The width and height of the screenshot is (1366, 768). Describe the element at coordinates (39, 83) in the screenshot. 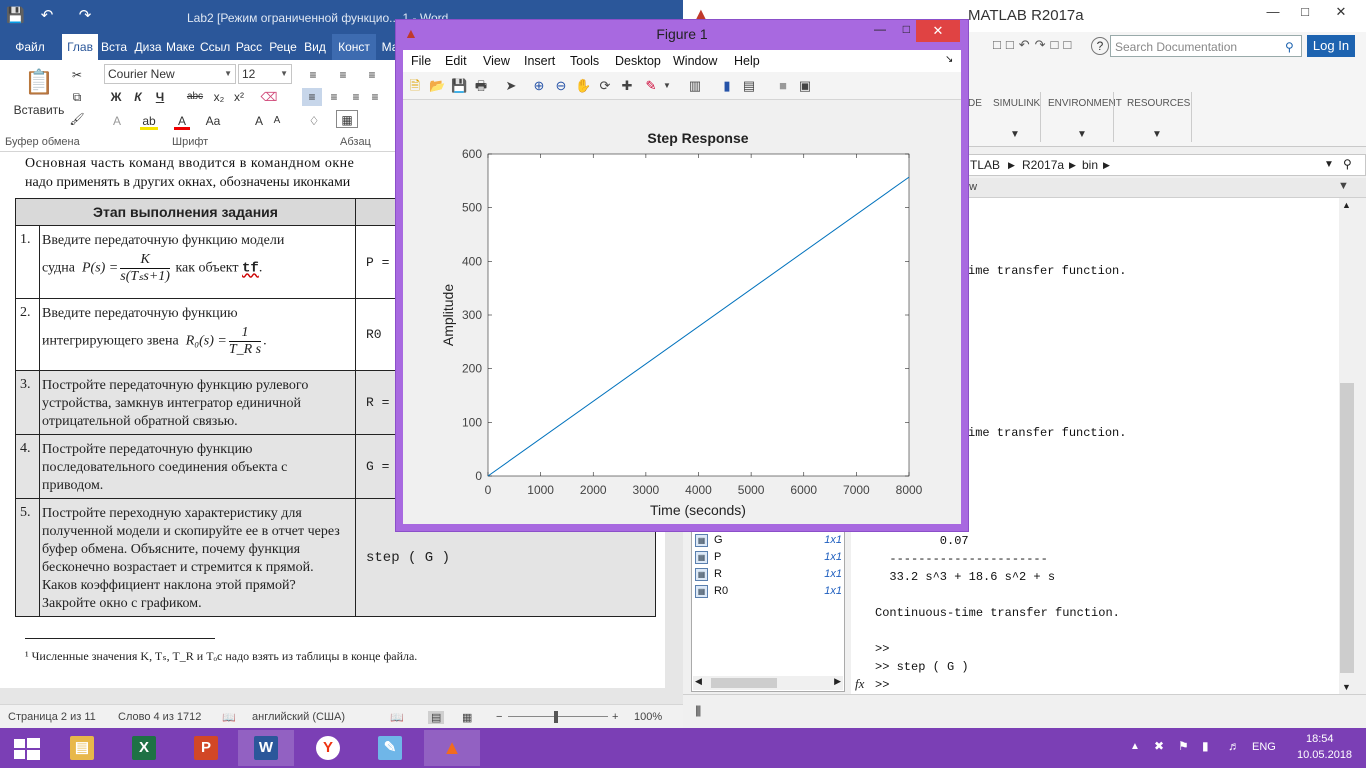

I see `paste-icon: 📋` at that location.